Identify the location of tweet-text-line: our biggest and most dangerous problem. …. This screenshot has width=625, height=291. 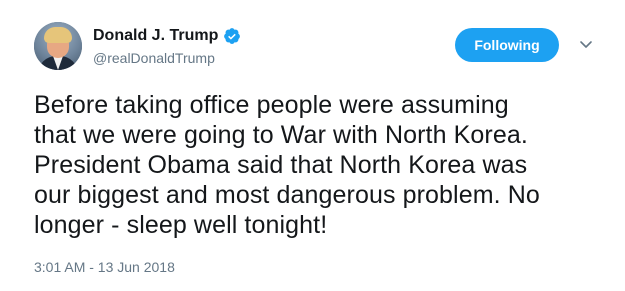
(287, 195).